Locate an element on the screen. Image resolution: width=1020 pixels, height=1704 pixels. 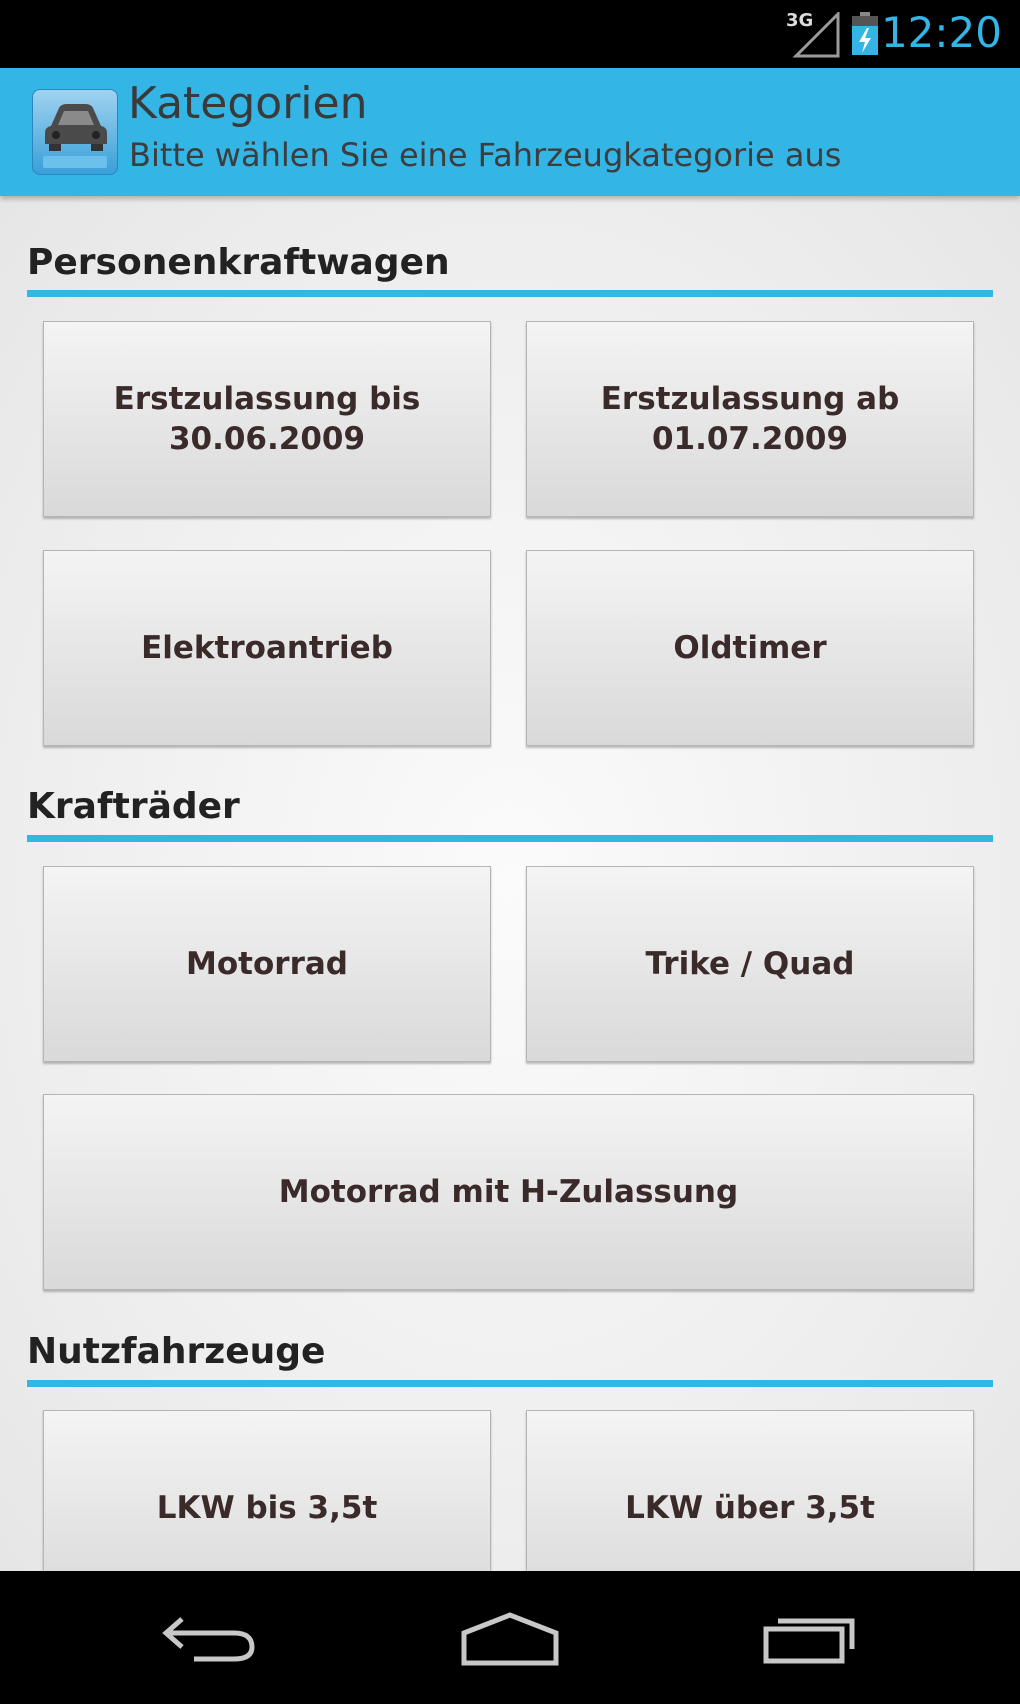
battery-charging-icon is located at coordinates (865, 33).